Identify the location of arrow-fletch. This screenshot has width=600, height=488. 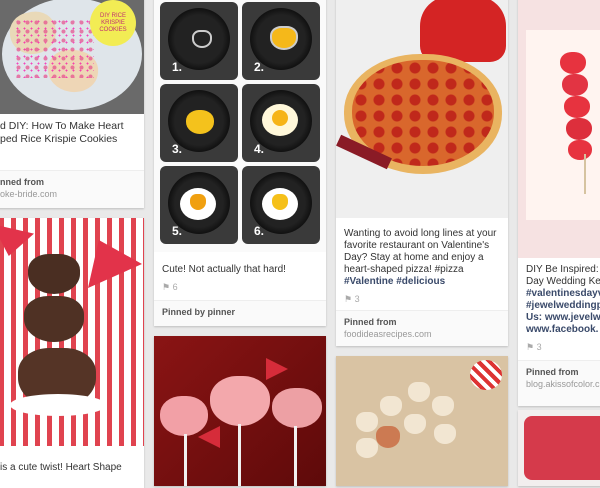
(277, 369).